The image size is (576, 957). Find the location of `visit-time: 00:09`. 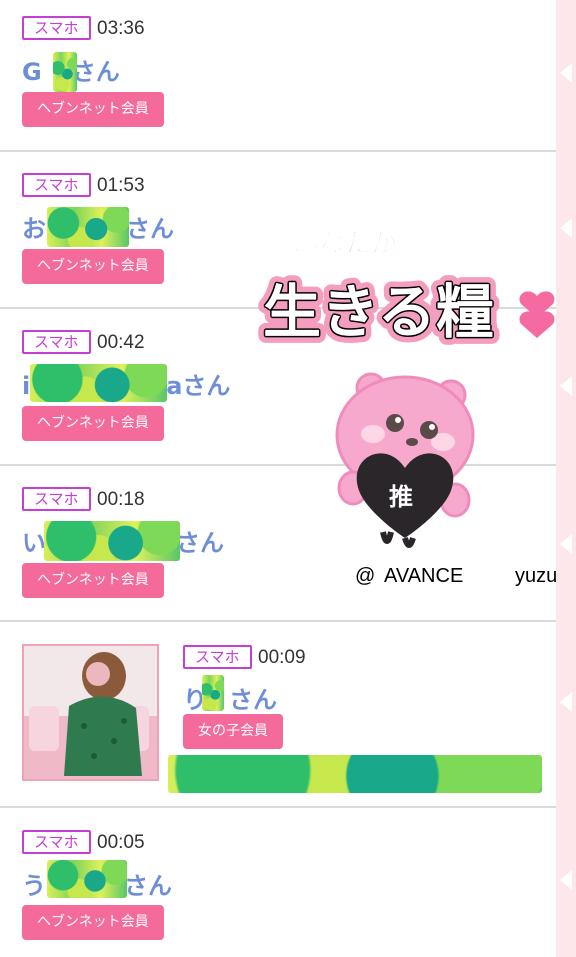

visit-time: 00:09 is located at coordinates (282, 657).